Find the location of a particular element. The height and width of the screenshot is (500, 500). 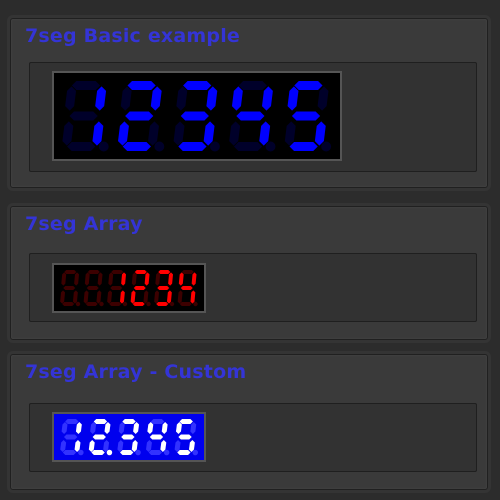

basic-seven-segment-display is located at coordinates (197, 116).